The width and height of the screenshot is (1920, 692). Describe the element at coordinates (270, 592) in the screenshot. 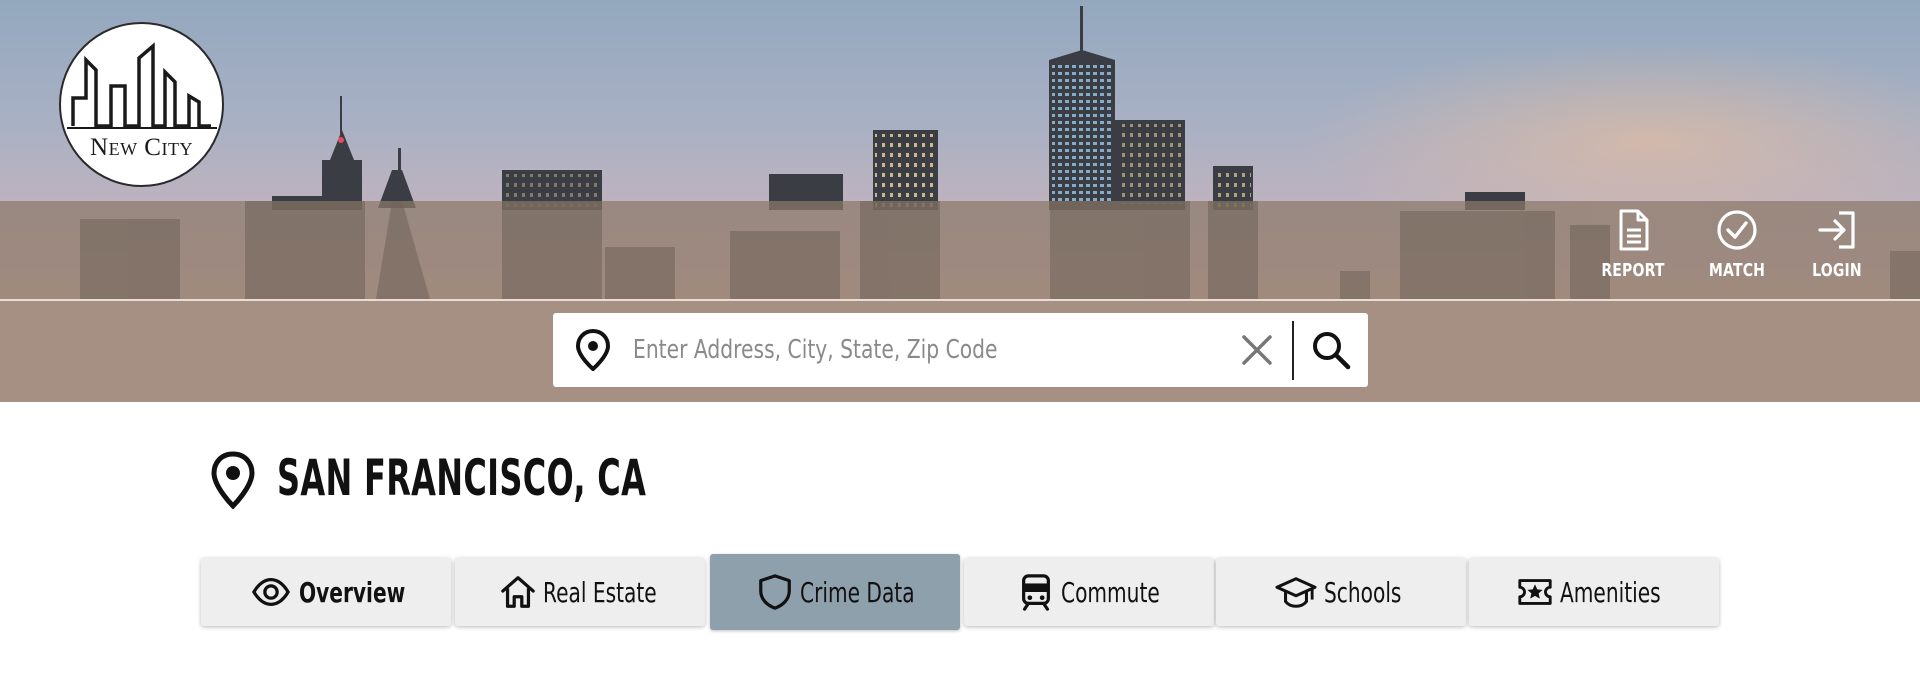

I see `eye-icon` at that location.